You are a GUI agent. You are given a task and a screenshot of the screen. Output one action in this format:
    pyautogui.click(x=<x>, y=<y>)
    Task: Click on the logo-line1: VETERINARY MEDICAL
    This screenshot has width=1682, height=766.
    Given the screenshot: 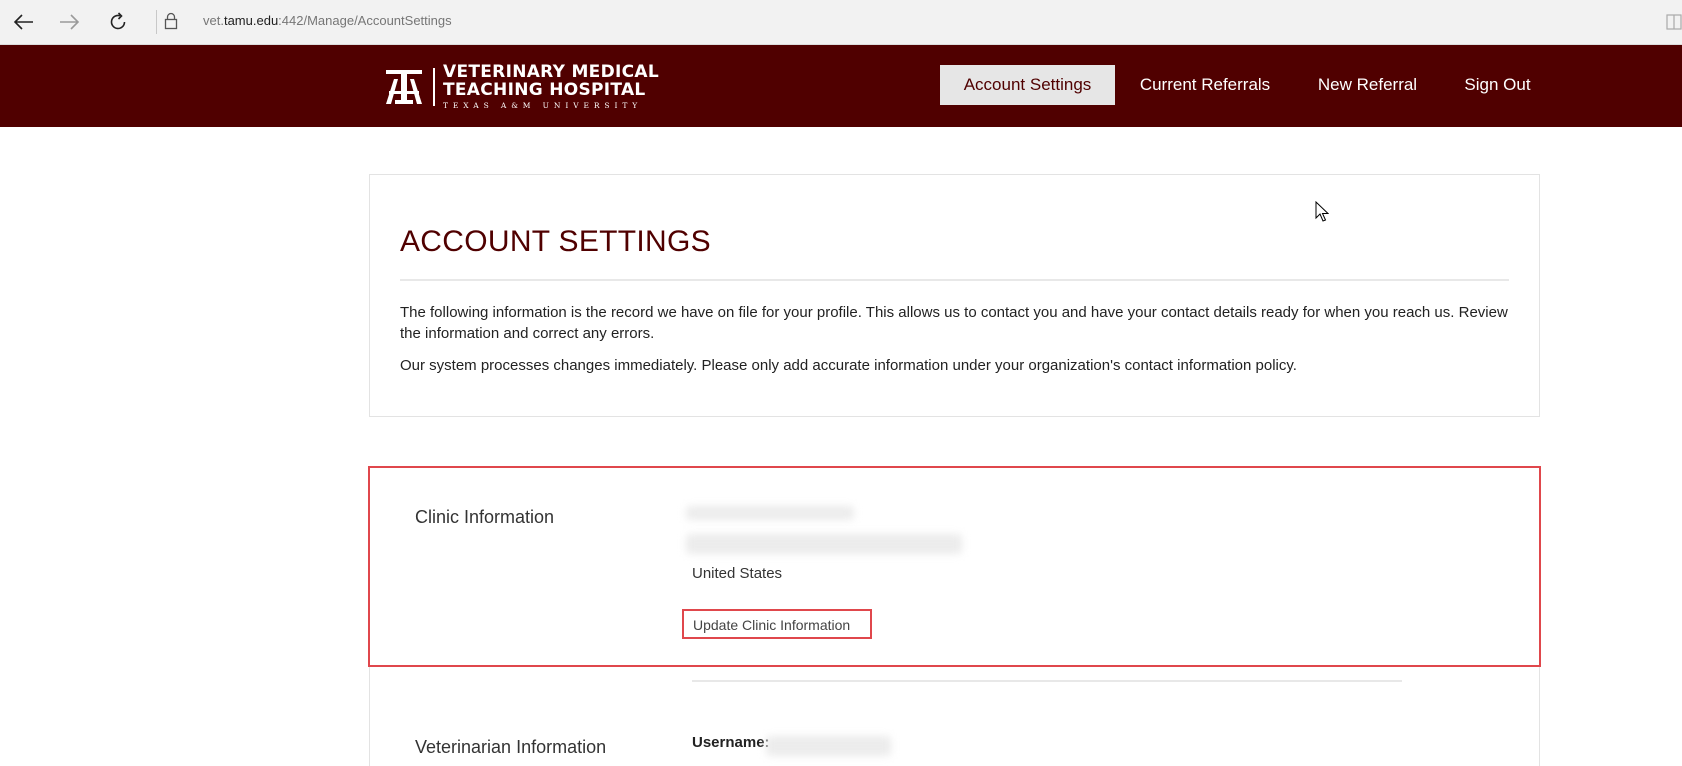 What is the action you would take?
    pyautogui.click(x=551, y=72)
    